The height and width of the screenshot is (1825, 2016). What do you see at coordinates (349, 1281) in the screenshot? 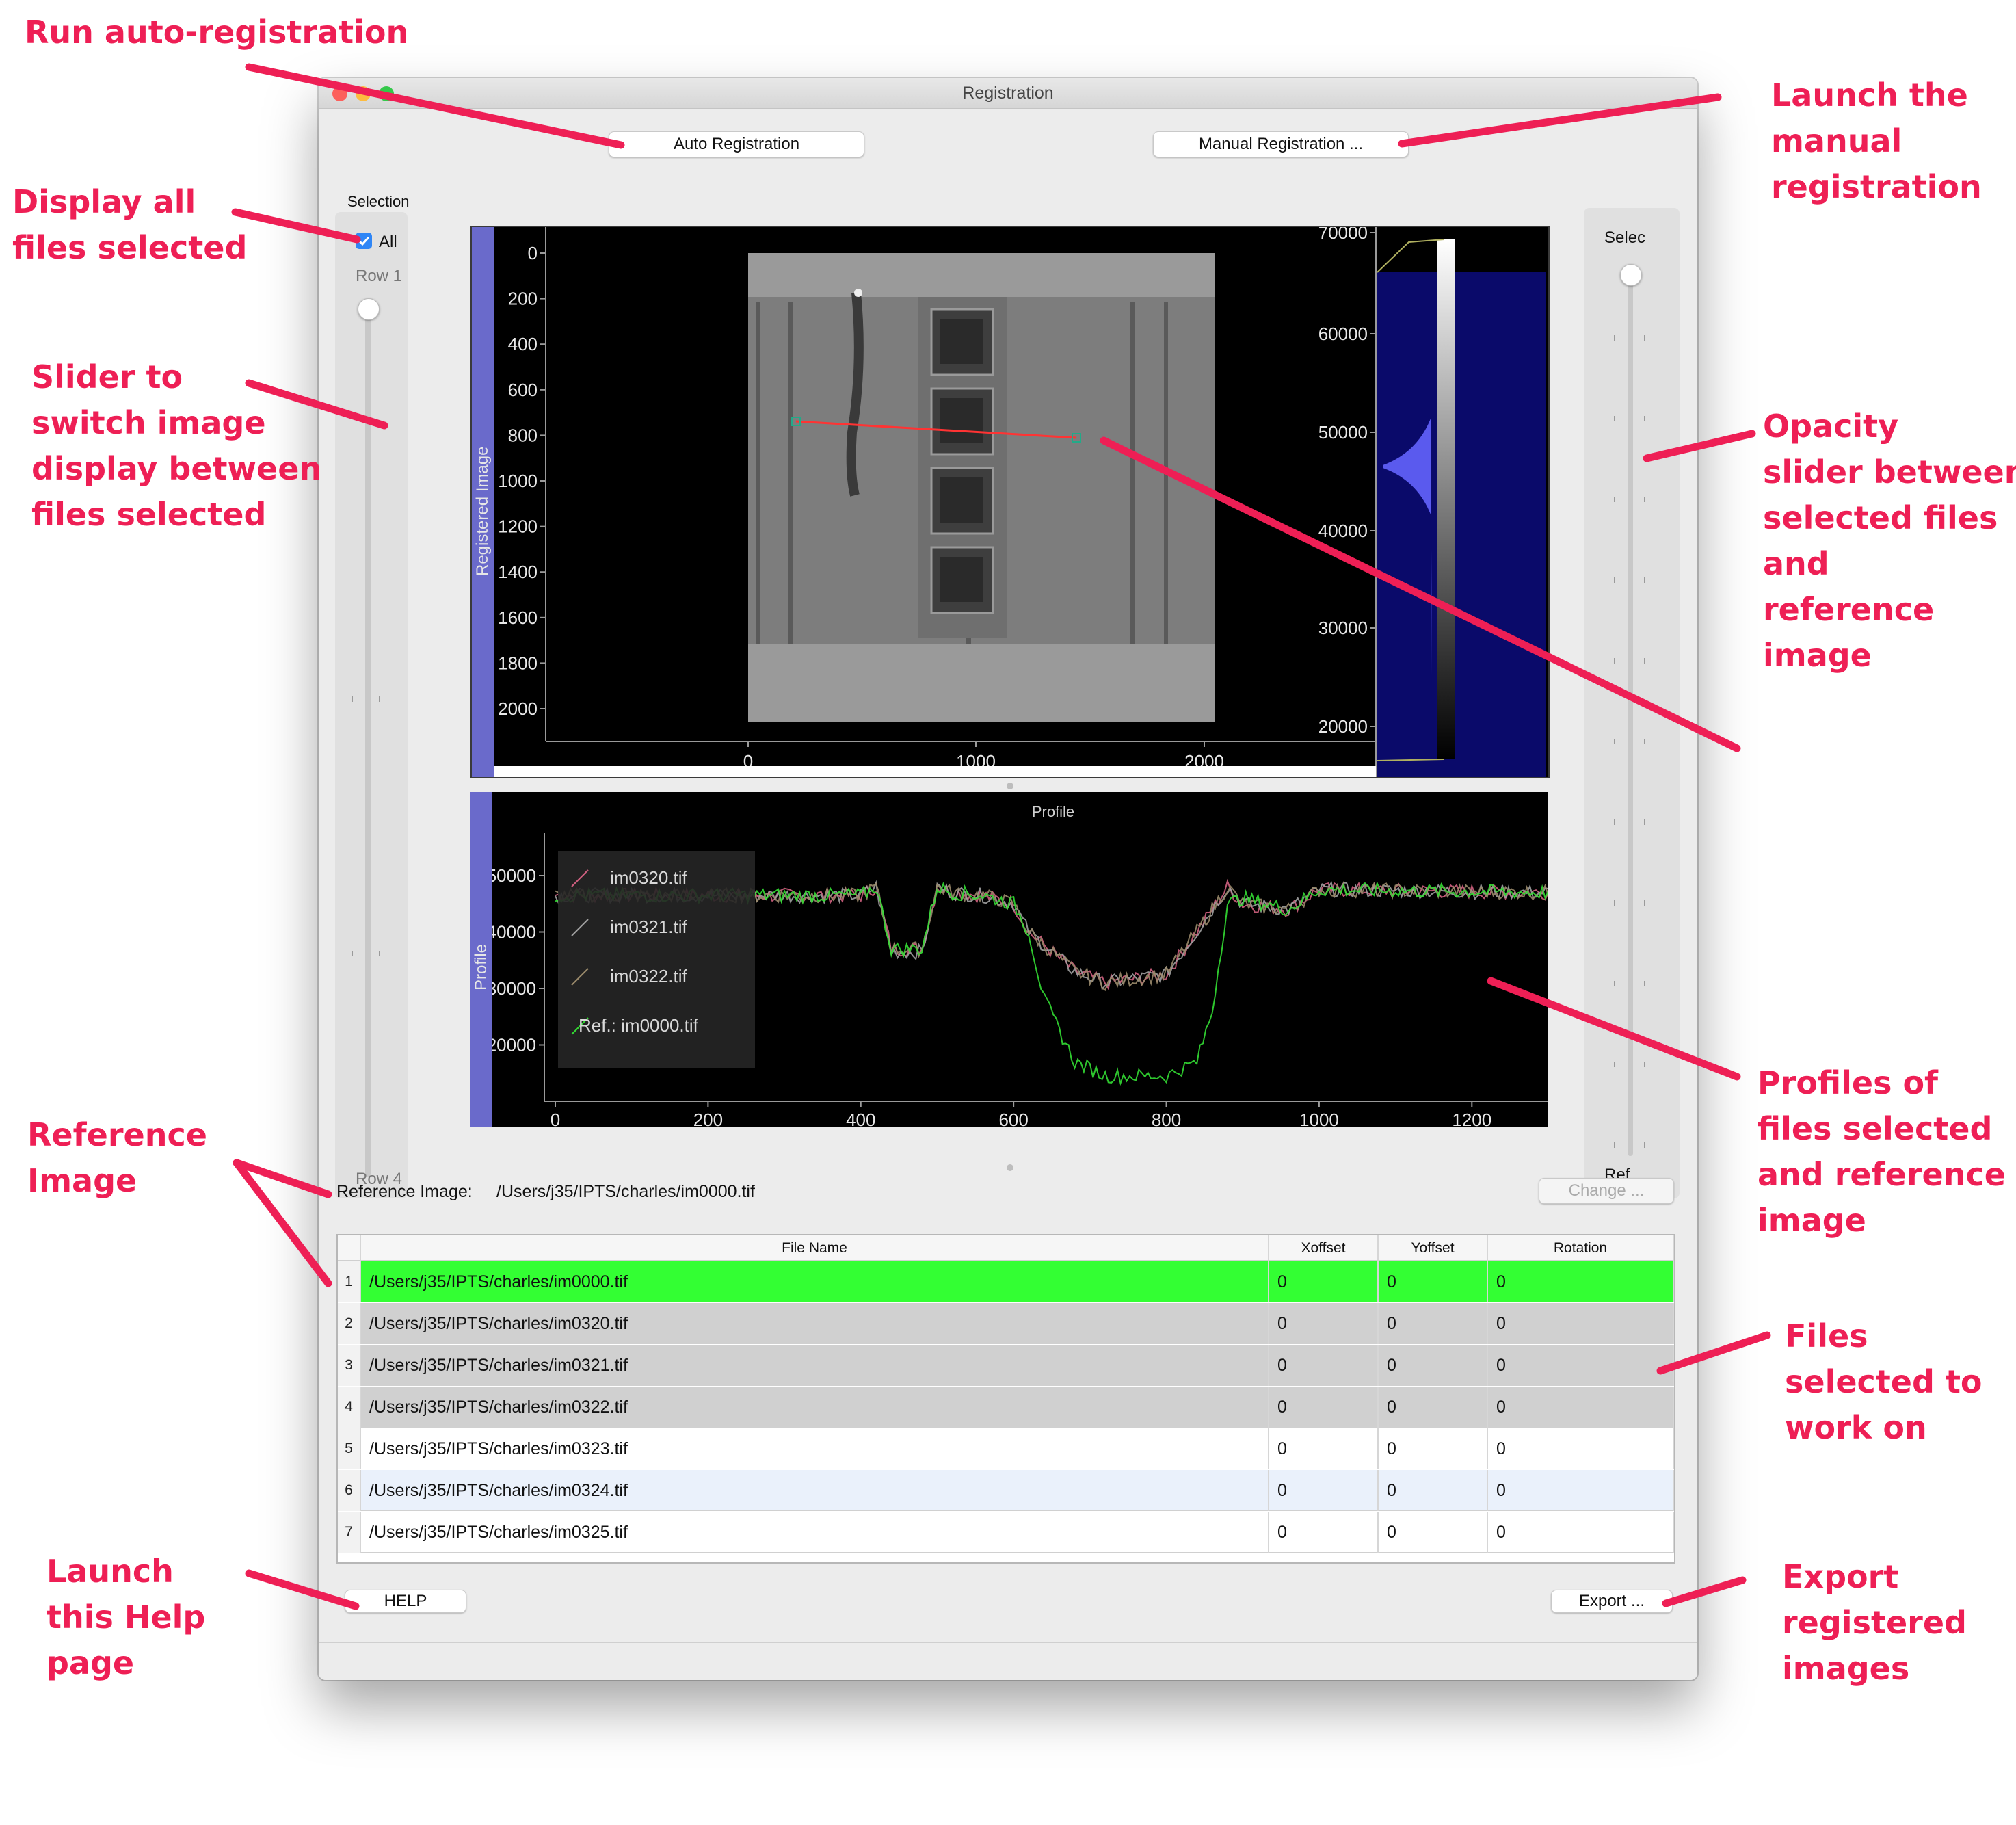
I see `row-number: 1` at bounding box center [349, 1281].